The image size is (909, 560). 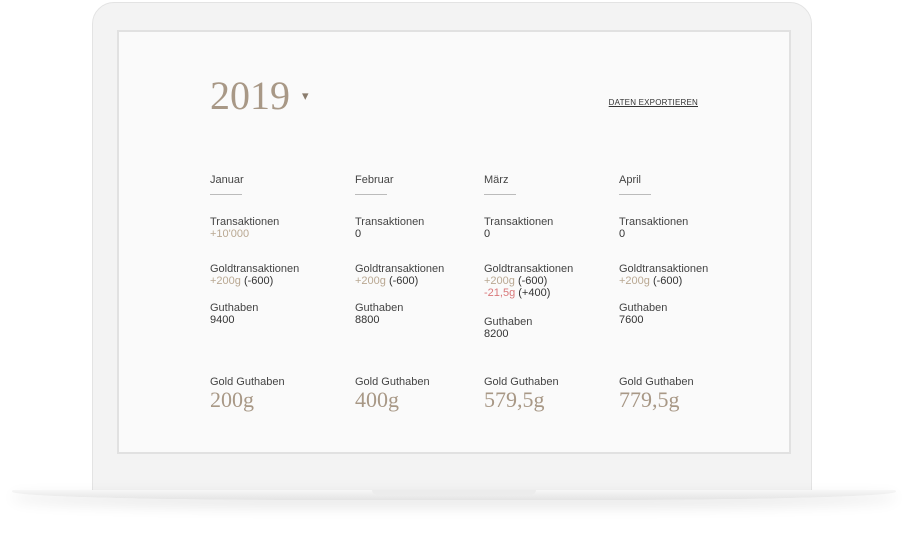 I want to click on year-selector: 2019 ▾, so click(x=259, y=96).